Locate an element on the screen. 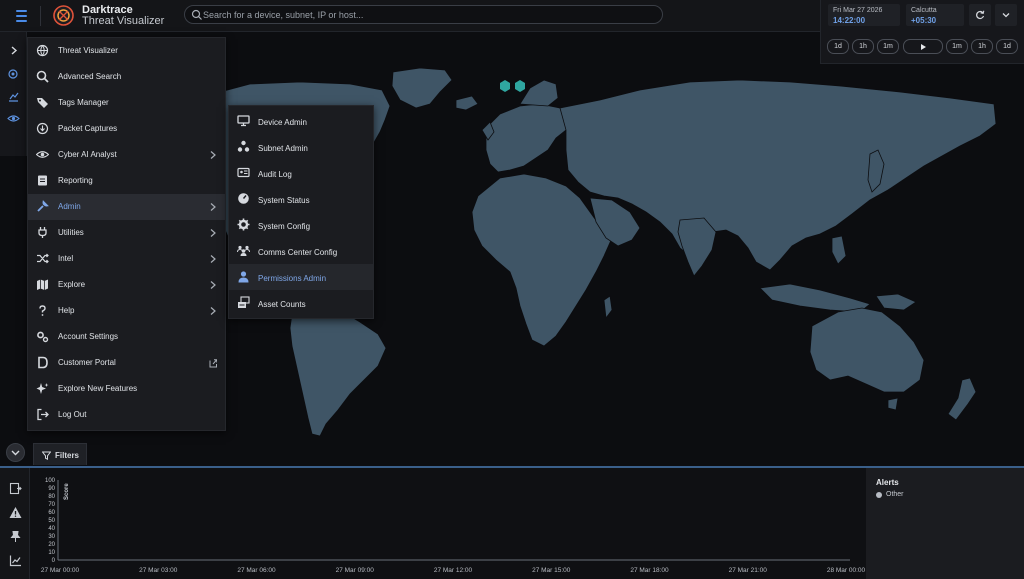 The image size is (1024, 579). menu-item-label: Account Settings is located at coordinates (88, 336).